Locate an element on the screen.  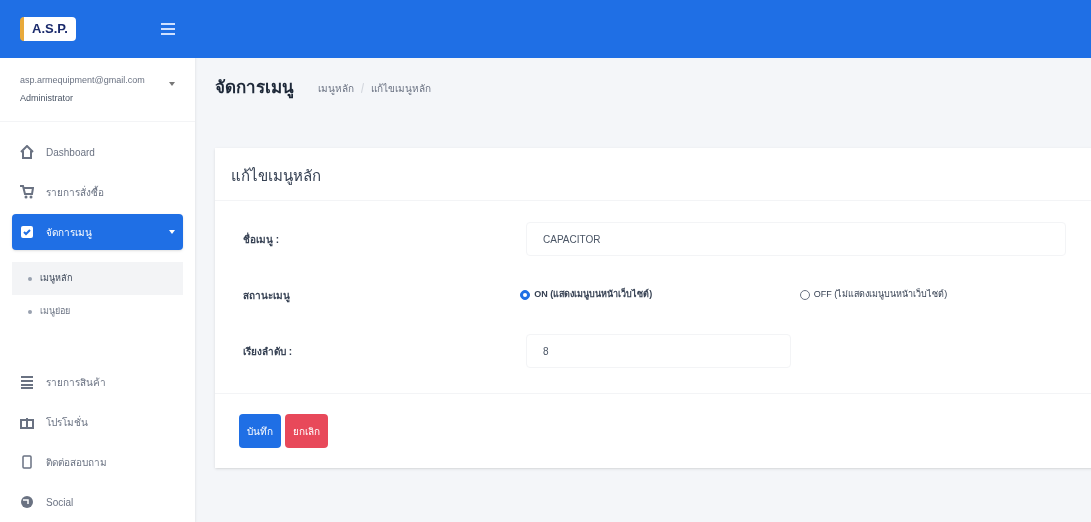
logo: A.S.P. is located at coordinates (48, 29).